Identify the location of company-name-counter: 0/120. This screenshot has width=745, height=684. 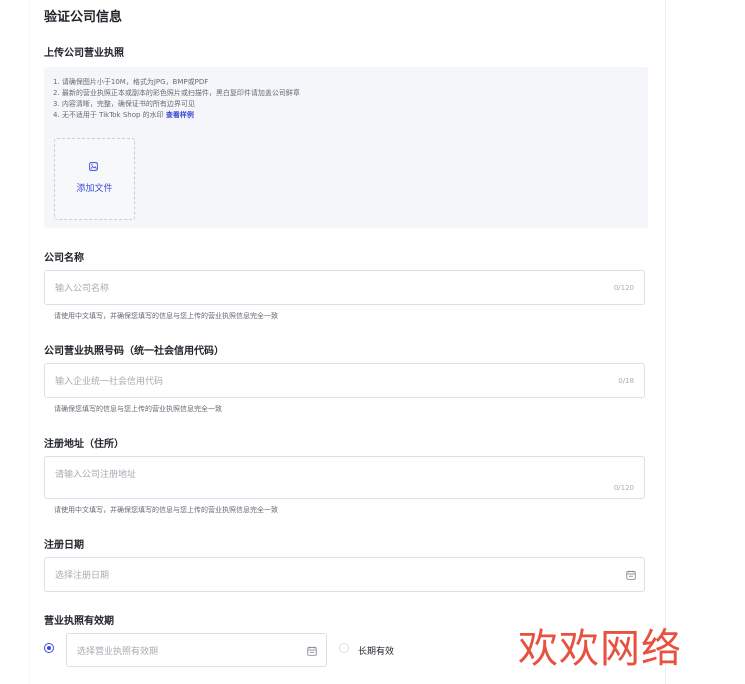
(623, 288).